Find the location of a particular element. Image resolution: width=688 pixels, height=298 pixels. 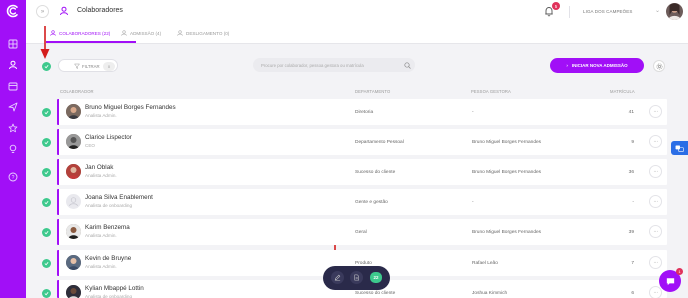

brand-logo-icon is located at coordinates (13, 11).